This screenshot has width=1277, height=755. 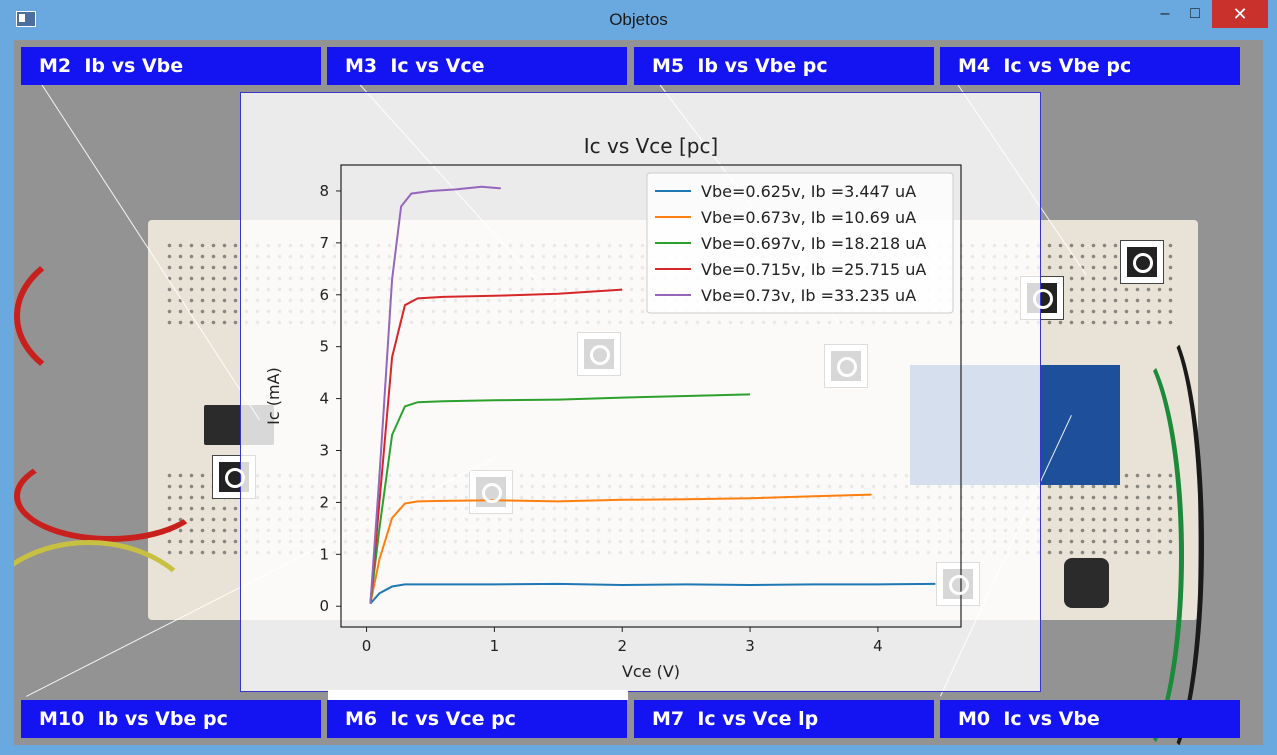 What do you see at coordinates (651, 146) in the screenshot?
I see `chart-title: Ic vs Vce [pc]` at bounding box center [651, 146].